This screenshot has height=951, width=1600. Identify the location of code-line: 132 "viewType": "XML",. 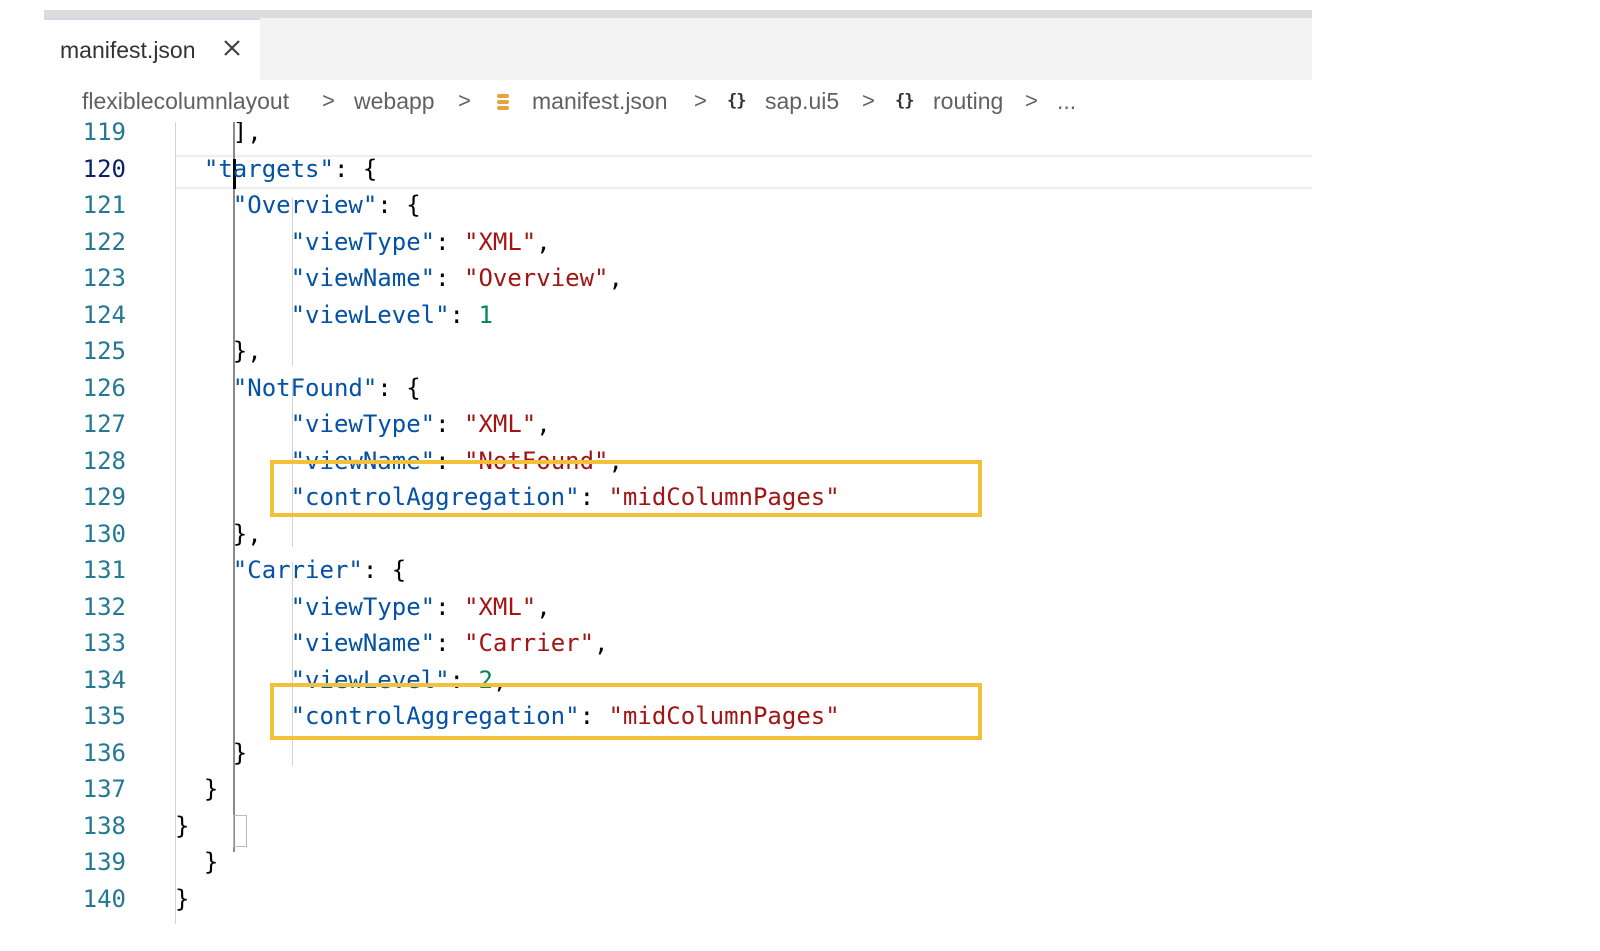
(678, 608).